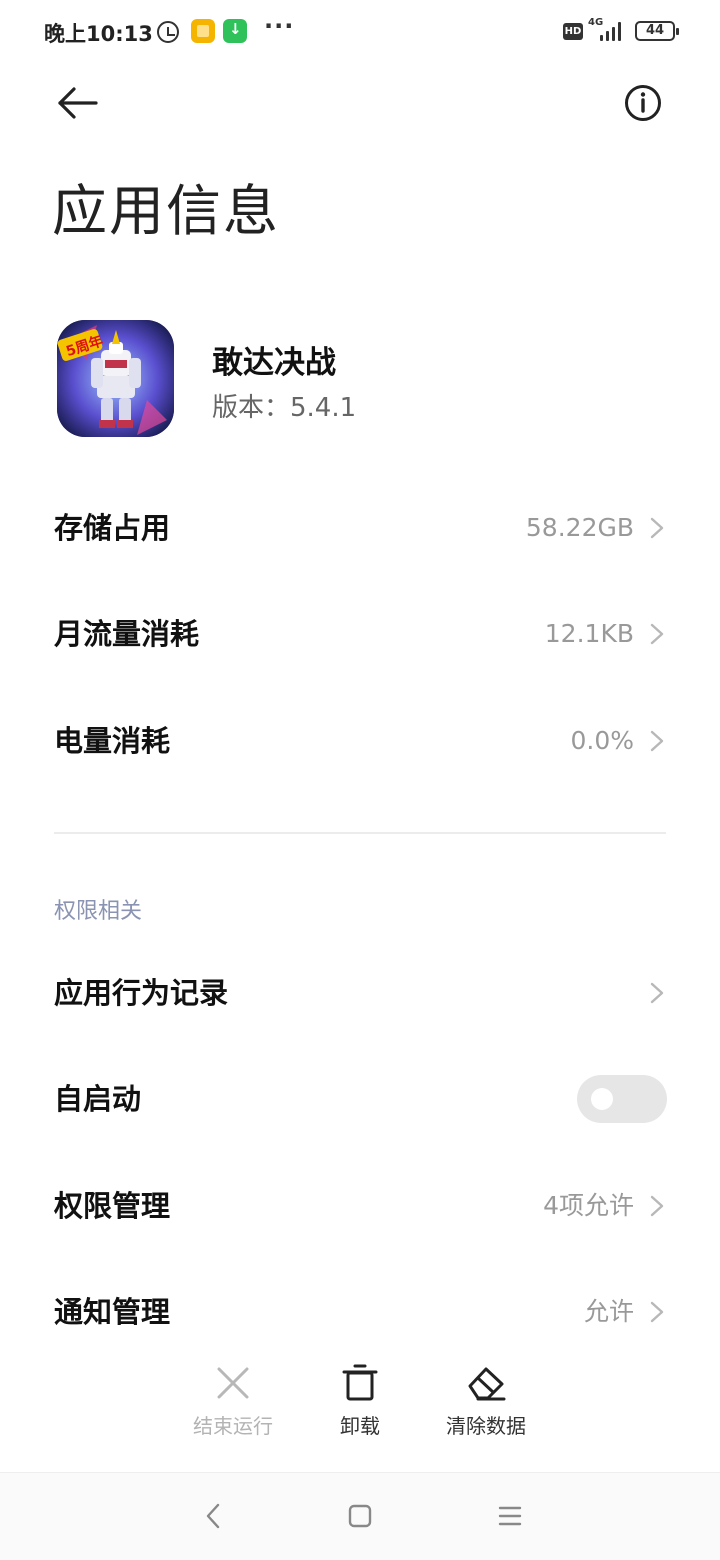 The height and width of the screenshot is (1560, 720). Describe the element at coordinates (98, 911) in the screenshot. I see `permissions-section-title: 权限相关` at that location.